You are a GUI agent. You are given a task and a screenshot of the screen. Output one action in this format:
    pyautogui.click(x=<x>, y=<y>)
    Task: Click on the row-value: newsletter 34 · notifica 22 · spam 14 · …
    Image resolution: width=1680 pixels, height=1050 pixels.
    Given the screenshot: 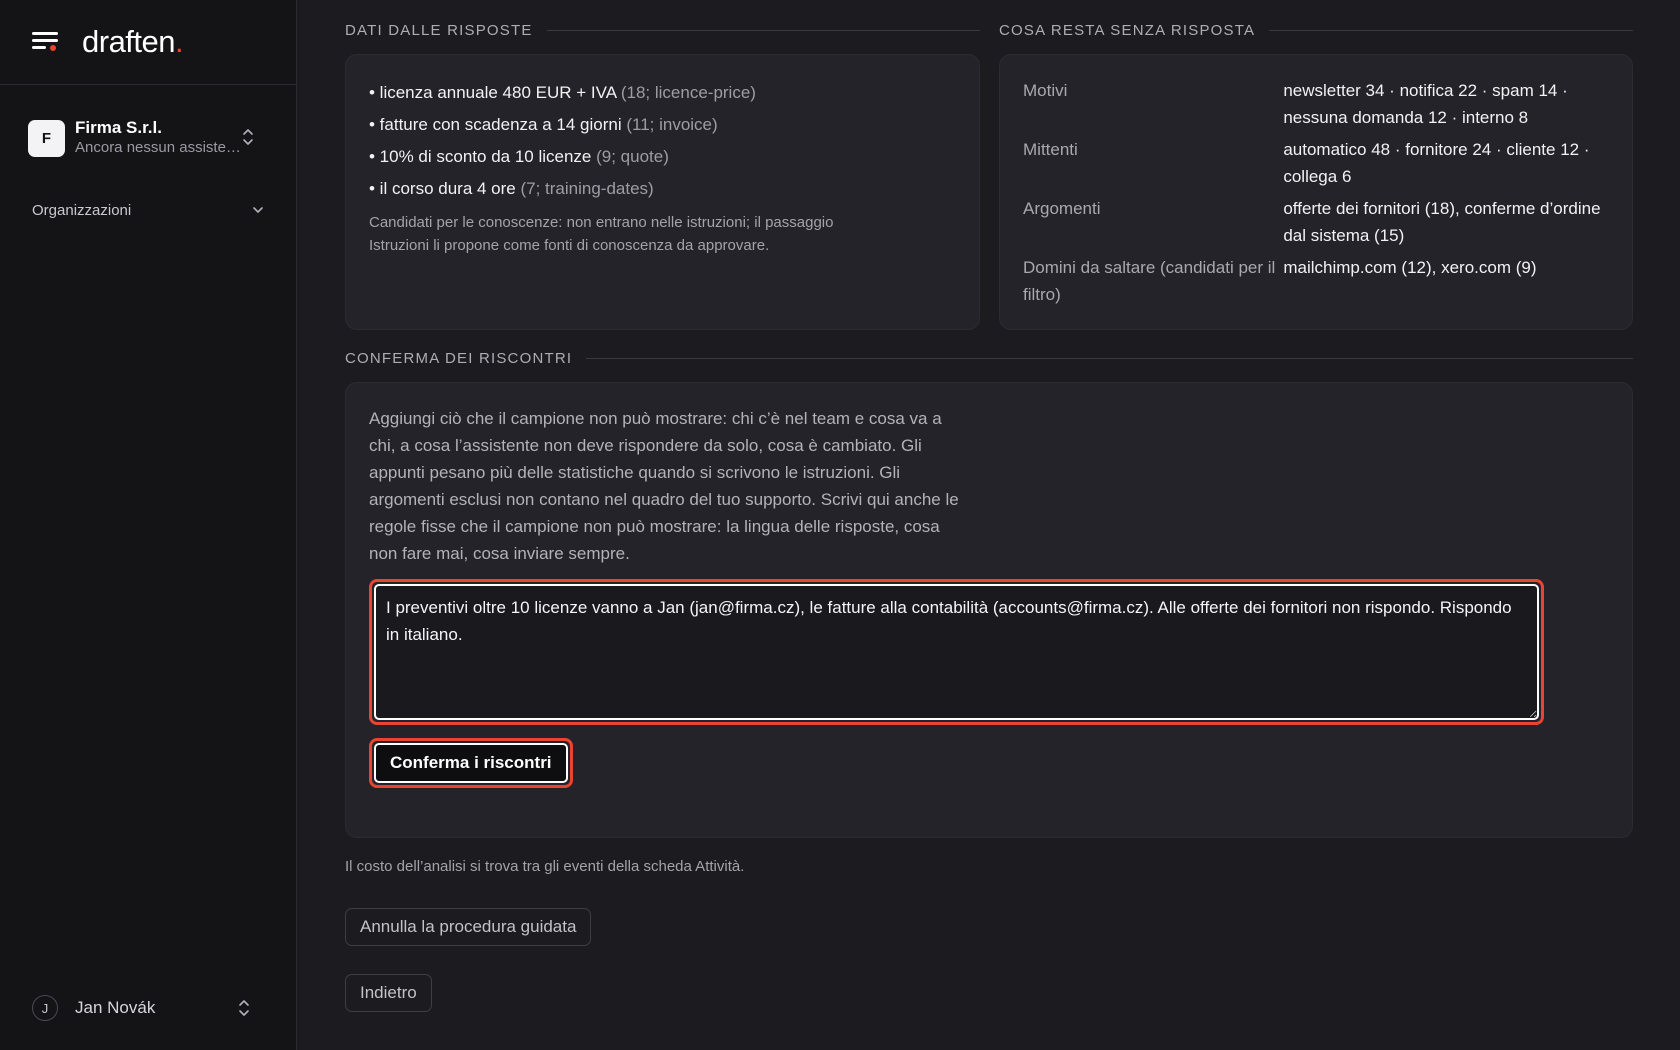 What is the action you would take?
    pyautogui.click(x=1425, y=104)
    